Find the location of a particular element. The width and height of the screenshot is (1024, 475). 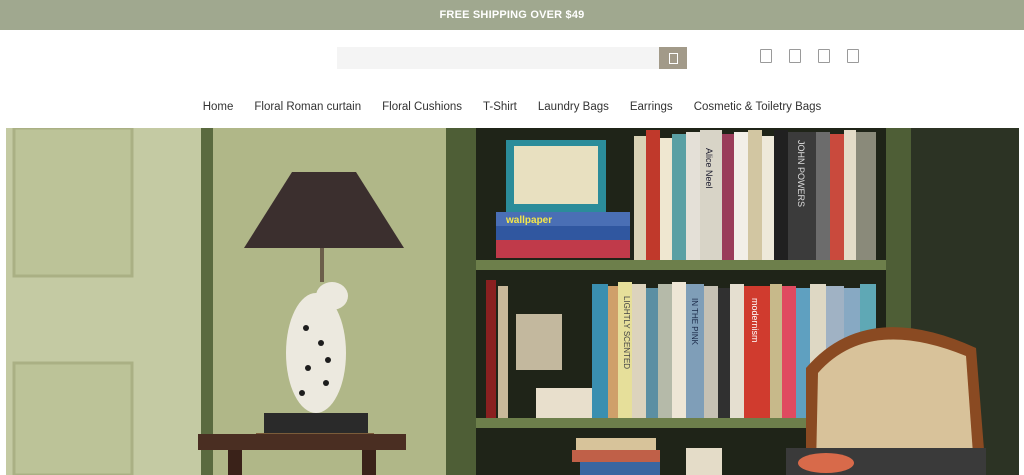

announcement-bar: FREE SHIPPING OVER $49 is located at coordinates (512, 15).